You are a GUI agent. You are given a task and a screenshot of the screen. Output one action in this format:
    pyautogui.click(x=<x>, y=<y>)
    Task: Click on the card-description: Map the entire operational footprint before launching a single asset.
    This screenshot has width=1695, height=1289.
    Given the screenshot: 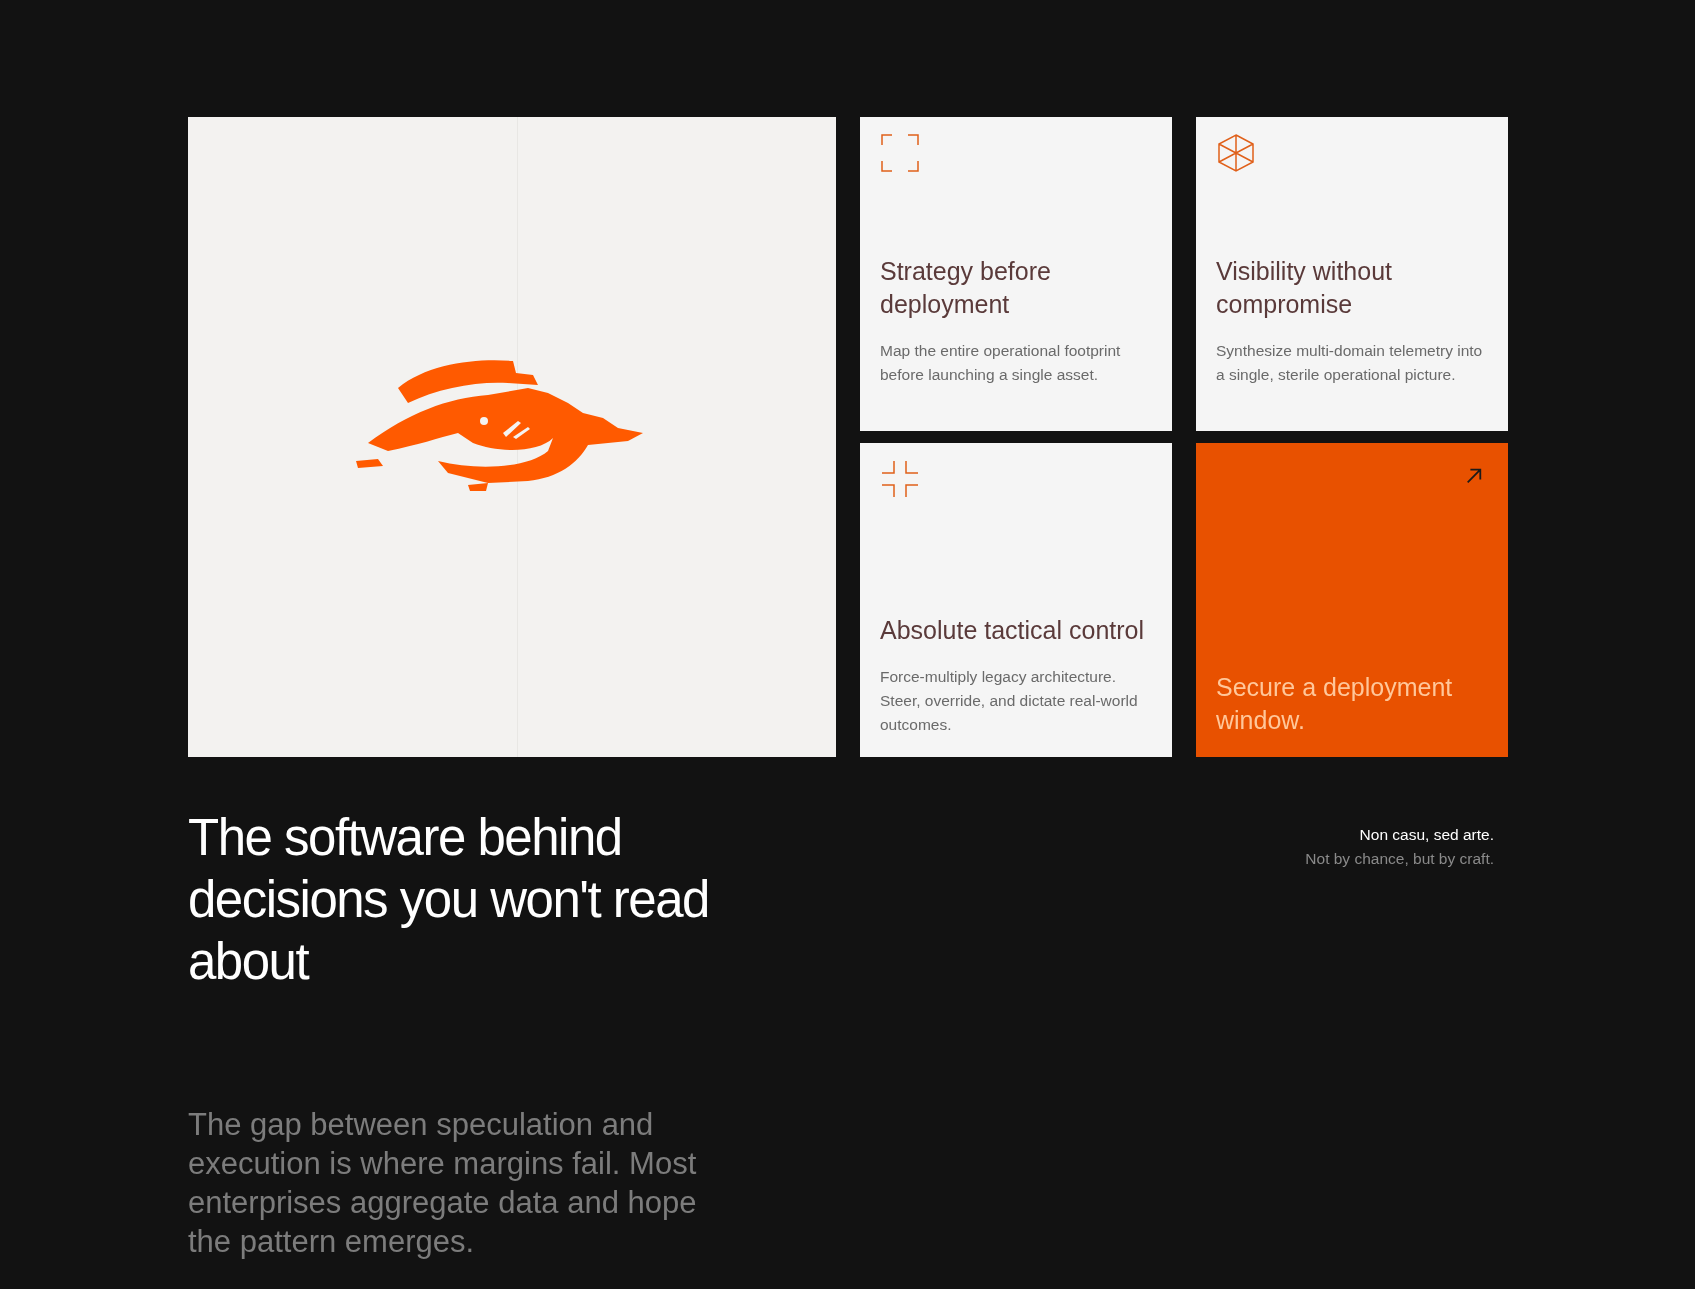 What is the action you would take?
    pyautogui.click(x=1001, y=363)
    